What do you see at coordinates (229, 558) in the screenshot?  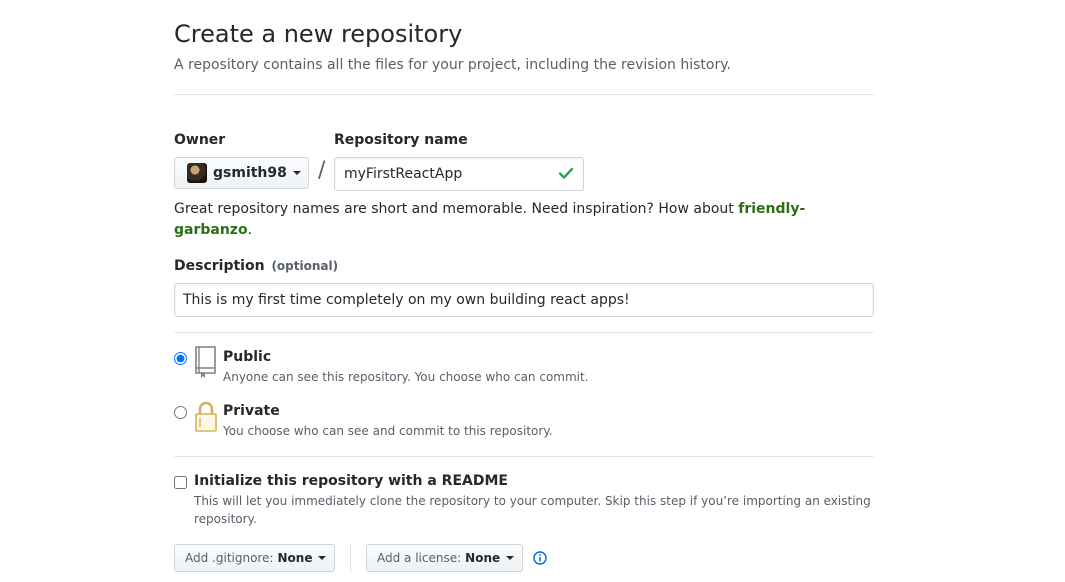 I see `gitignore-prefix: Add .gitignore:` at bounding box center [229, 558].